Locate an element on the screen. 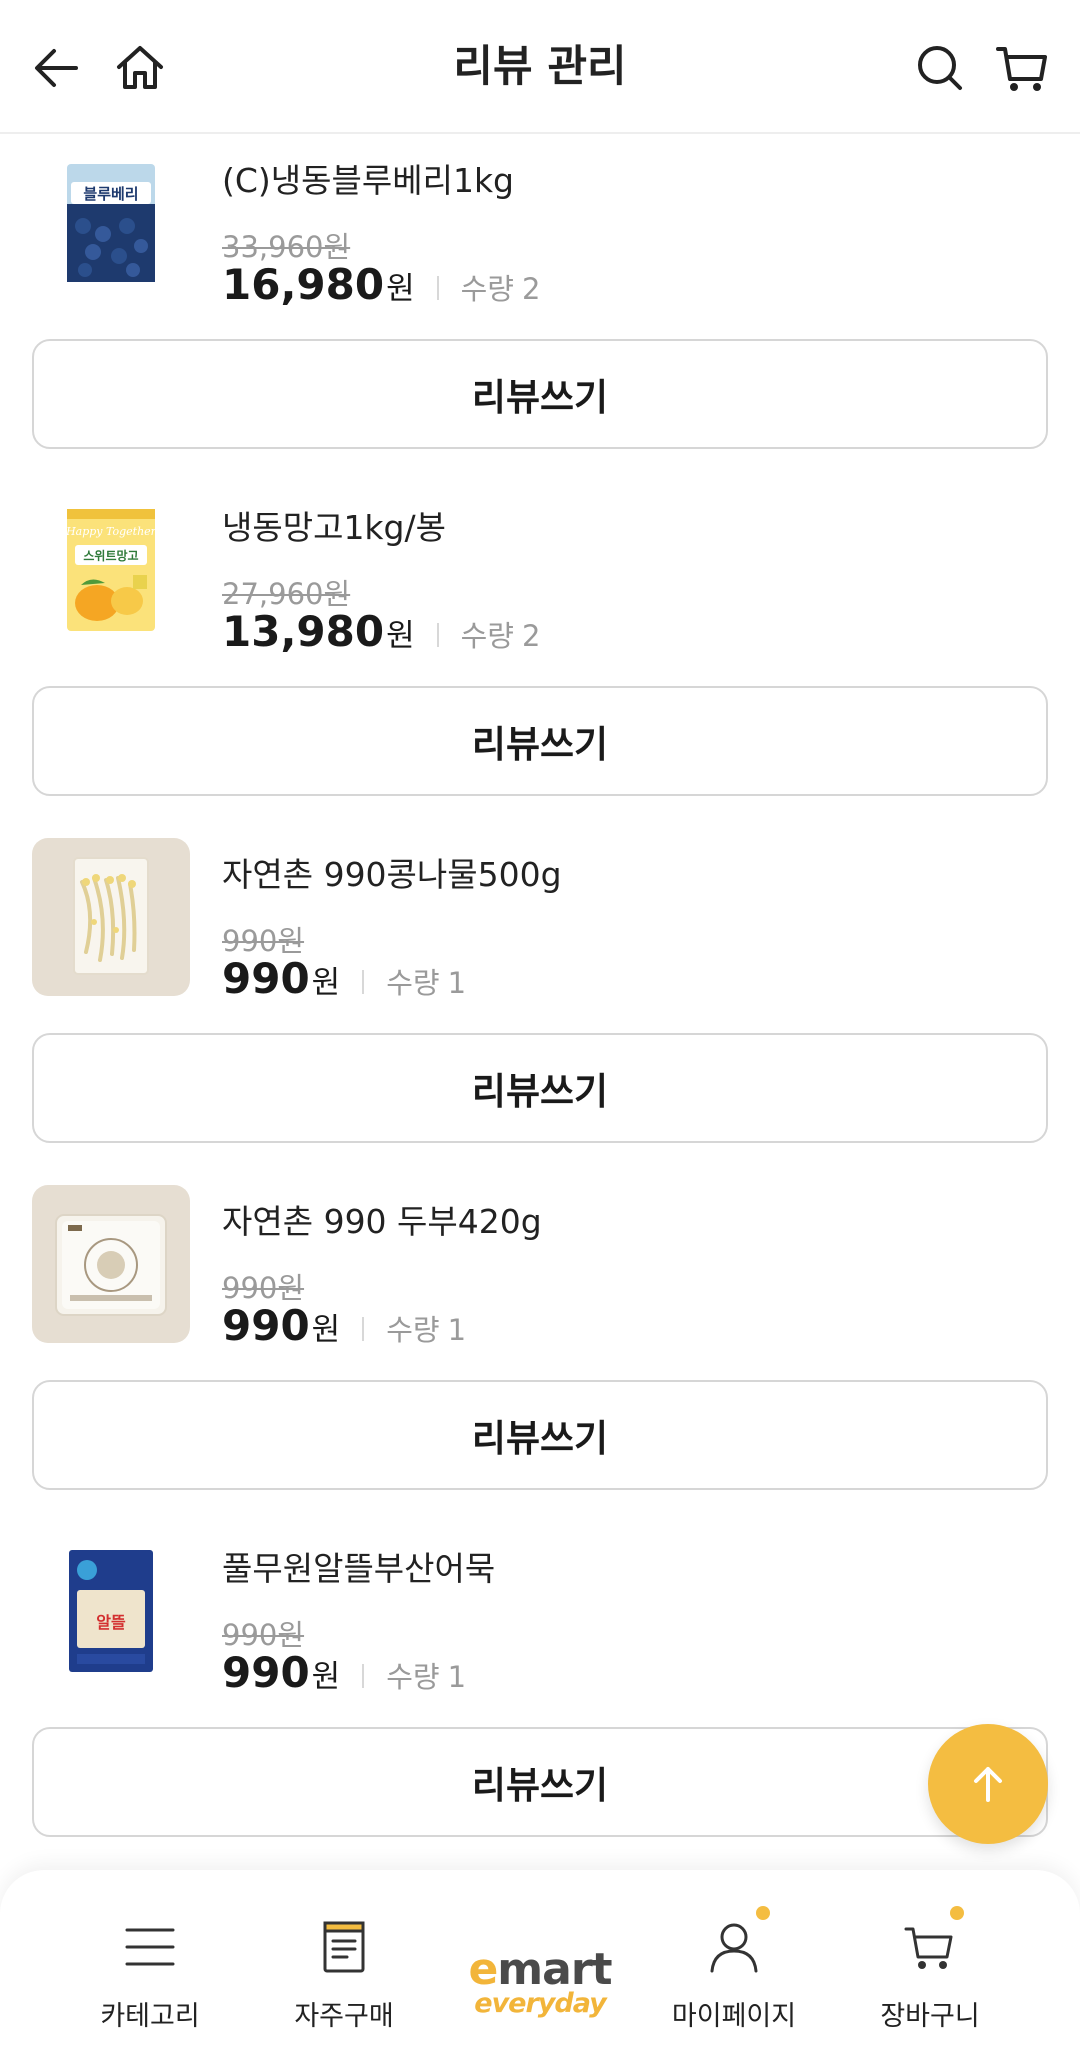 This screenshot has height=2070, width=1080. nav-label: 장바구니 is located at coordinates (930, 2016).